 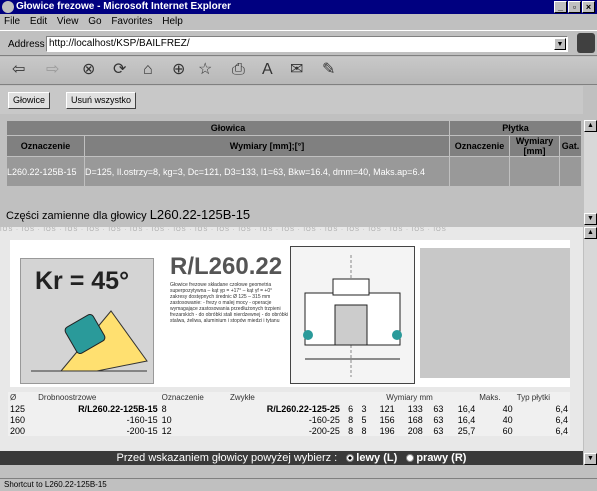 What do you see at coordinates (466, 430) in the screenshot?
I see `cell: 25,7` at bounding box center [466, 430].